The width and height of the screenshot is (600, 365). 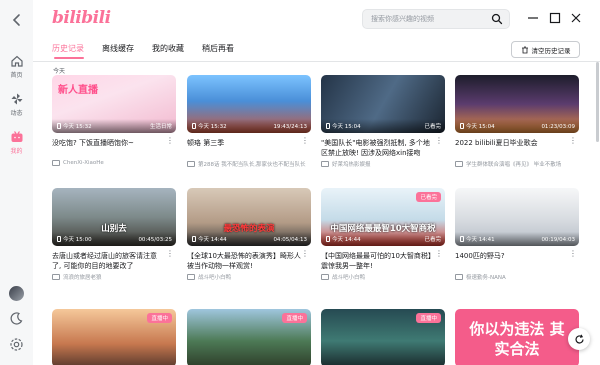 What do you see at coordinates (383, 164) in the screenshot?
I see `video-author: 好莱坞热影娱报` at bounding box center [383, 164].